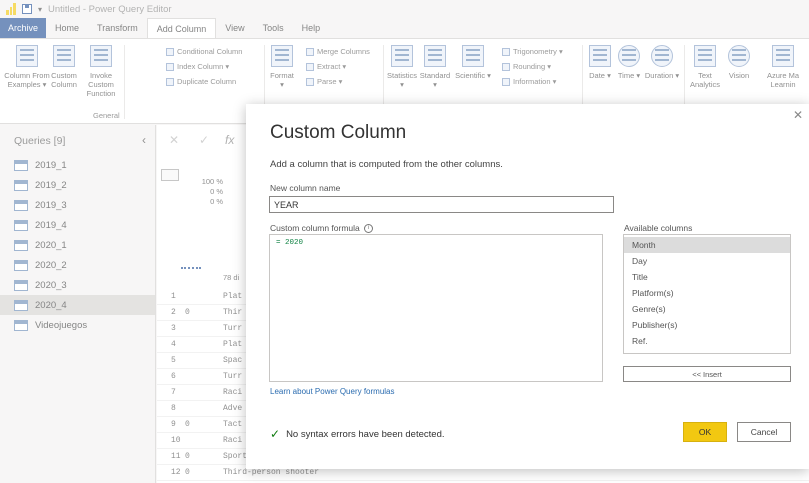 This screenshot has height=483, width=809. I want to click on syntax-status: ✓ No syntax errors have been detected., so click(357, 434).